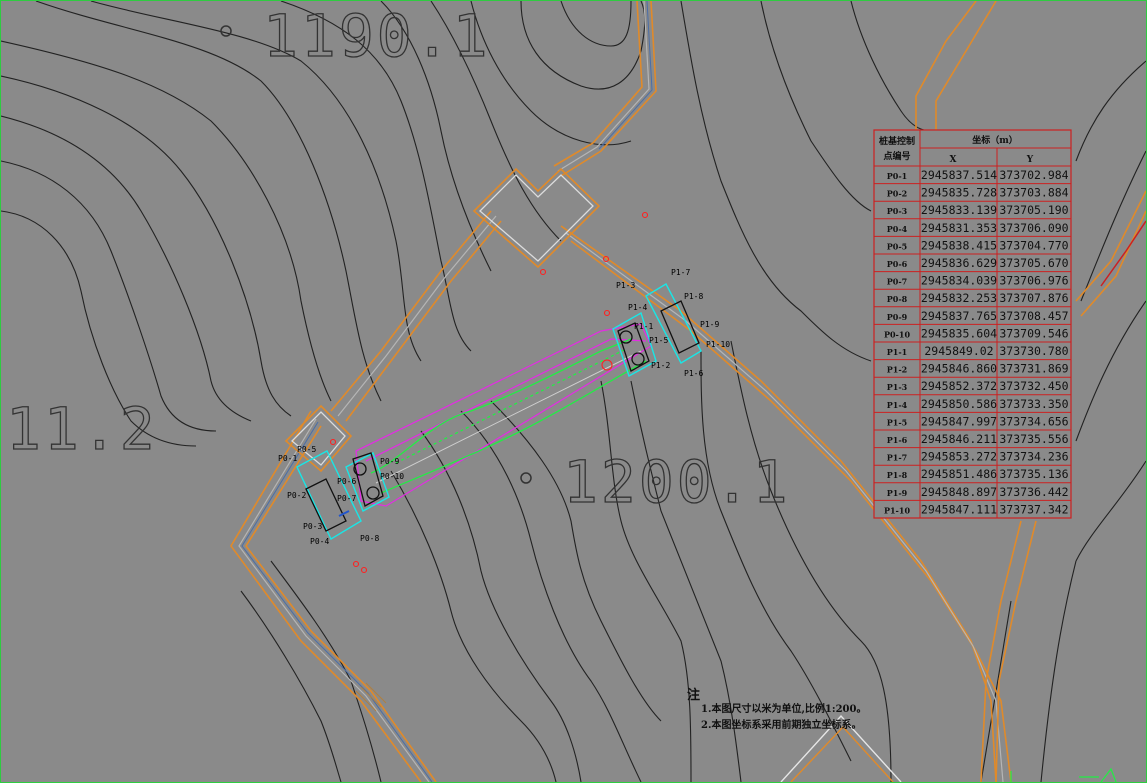 The image size is (1147, 783). What do you see at coordinates (346, 498) in the screenshot?
I see `point-label: P0-7` at bounding box center [346, 498].